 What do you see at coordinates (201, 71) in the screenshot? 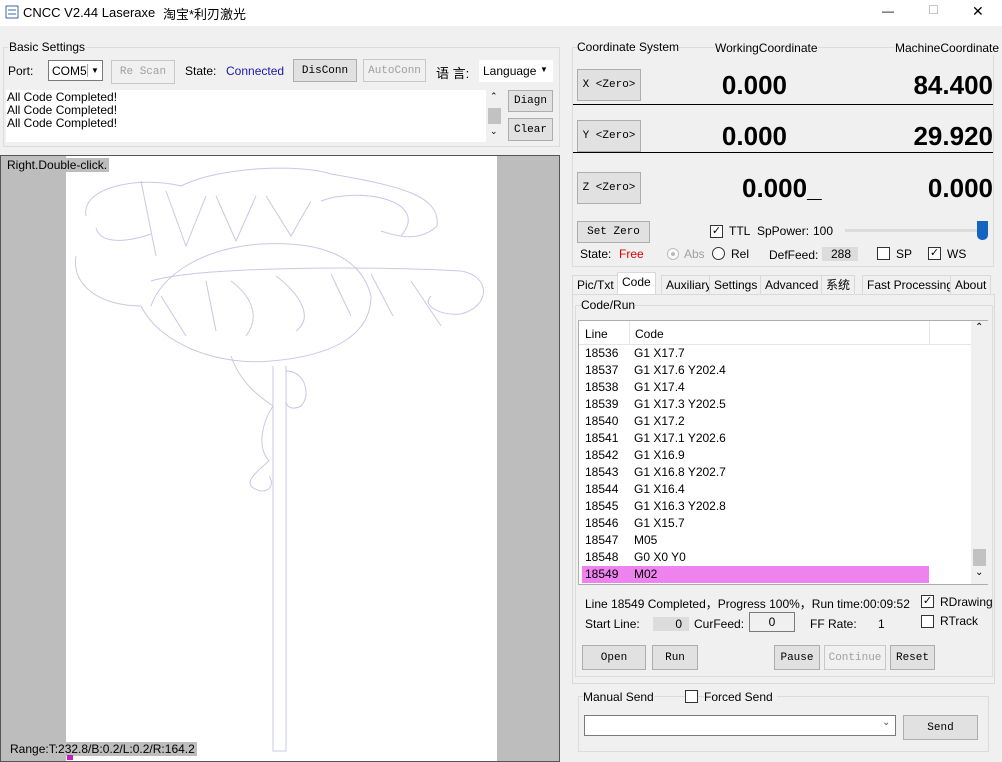
I see `state-label: State:` at bounding box center [201, 71].